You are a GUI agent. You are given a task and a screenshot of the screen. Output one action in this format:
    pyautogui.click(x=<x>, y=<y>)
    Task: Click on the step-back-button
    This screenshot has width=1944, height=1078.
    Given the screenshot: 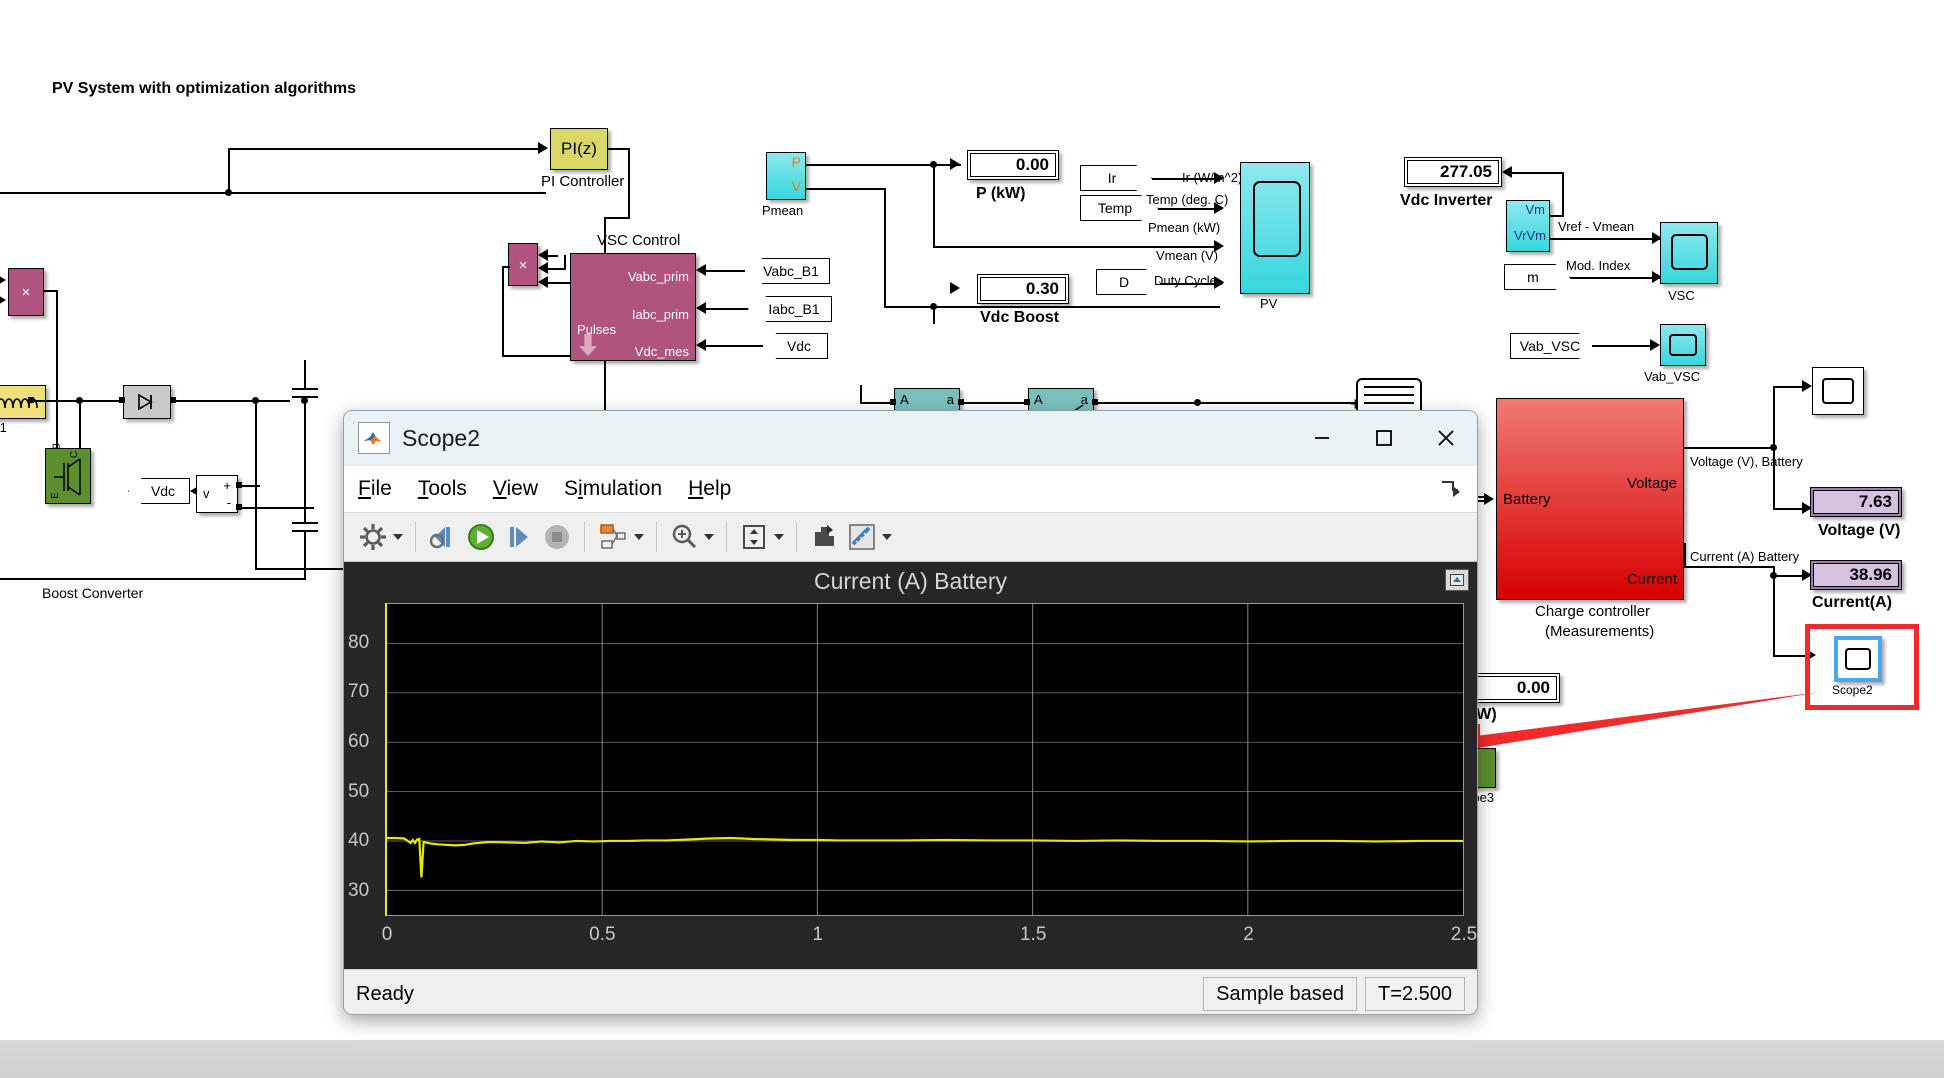 What is the action you would take?
    pyautogui.click(x=443, y=537)
    